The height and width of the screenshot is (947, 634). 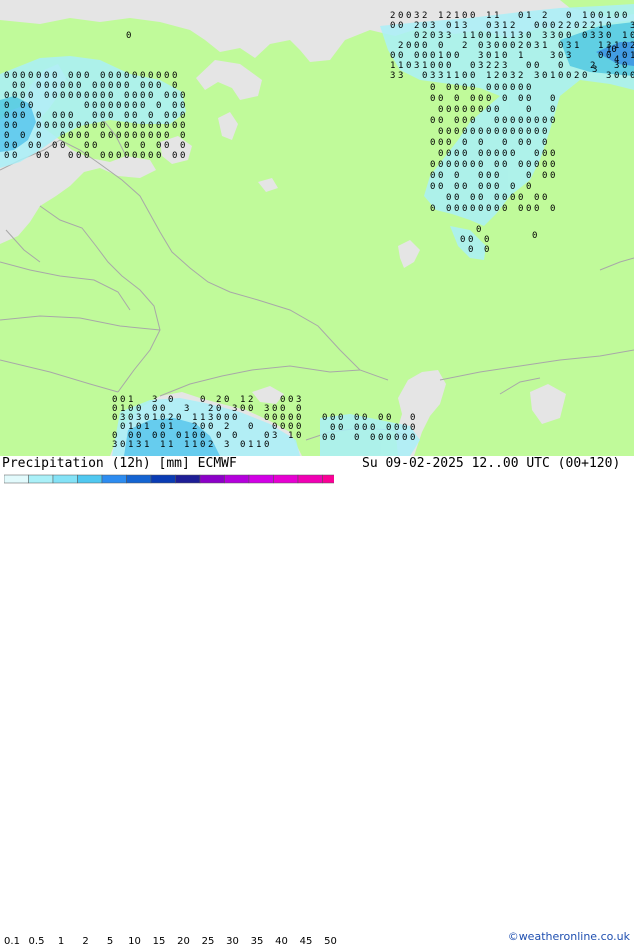 I want to click on model-name: ECMWF, so click(x=217, y=463).